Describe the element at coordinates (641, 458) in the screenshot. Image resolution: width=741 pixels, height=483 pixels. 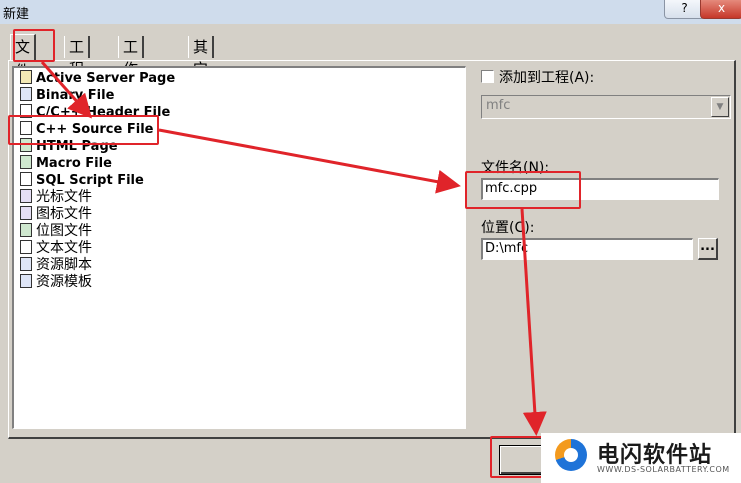
I see `watermark: 电闪软件站 WWW.DS-SOLARBATTERY.COM` at that location.